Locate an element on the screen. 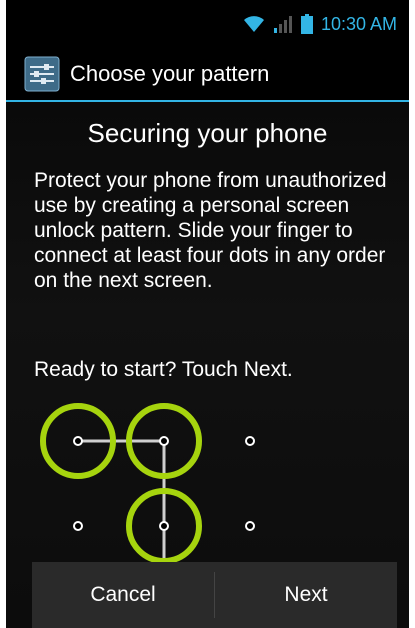  bottom-button-bar: Cancel Next is located at coordinates (214, 595).